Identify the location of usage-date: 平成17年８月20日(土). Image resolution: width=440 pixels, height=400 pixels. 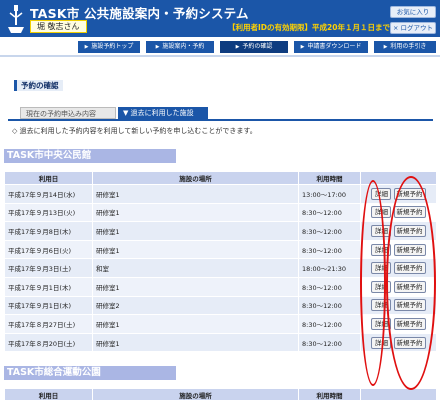
(48, 342).